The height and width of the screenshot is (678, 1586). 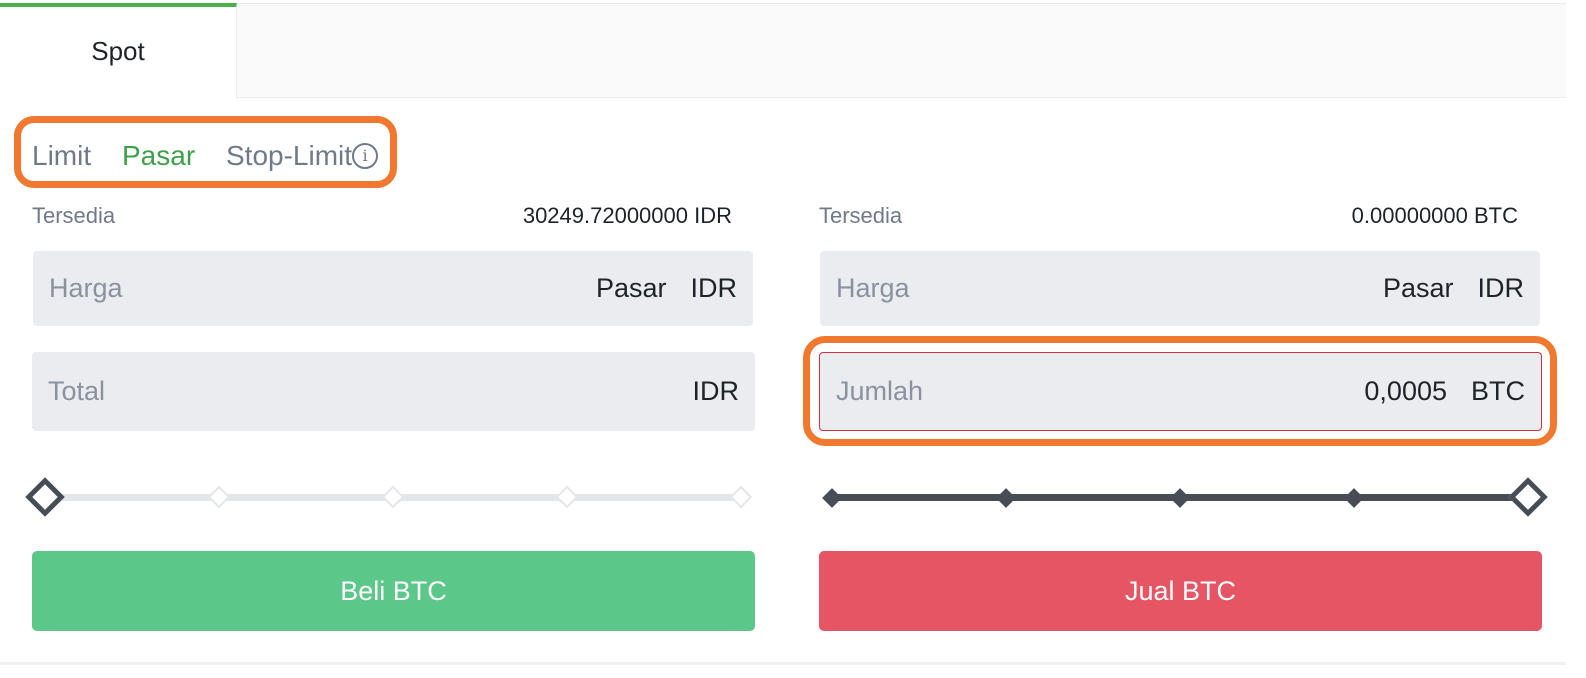 I want to click on buy-price-field: Harga Pasar IDR, so click(x=393, y=288).